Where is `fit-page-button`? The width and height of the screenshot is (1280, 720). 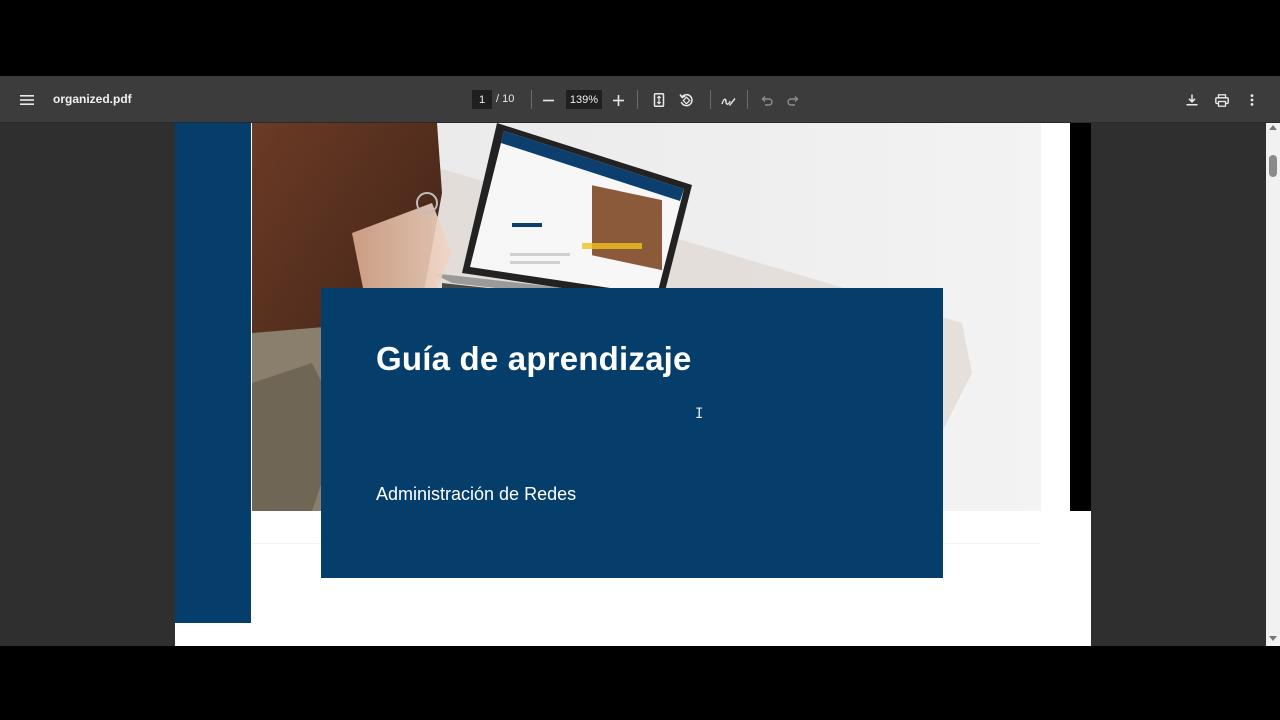 fit-page-button is located at coordinates (659, 100).